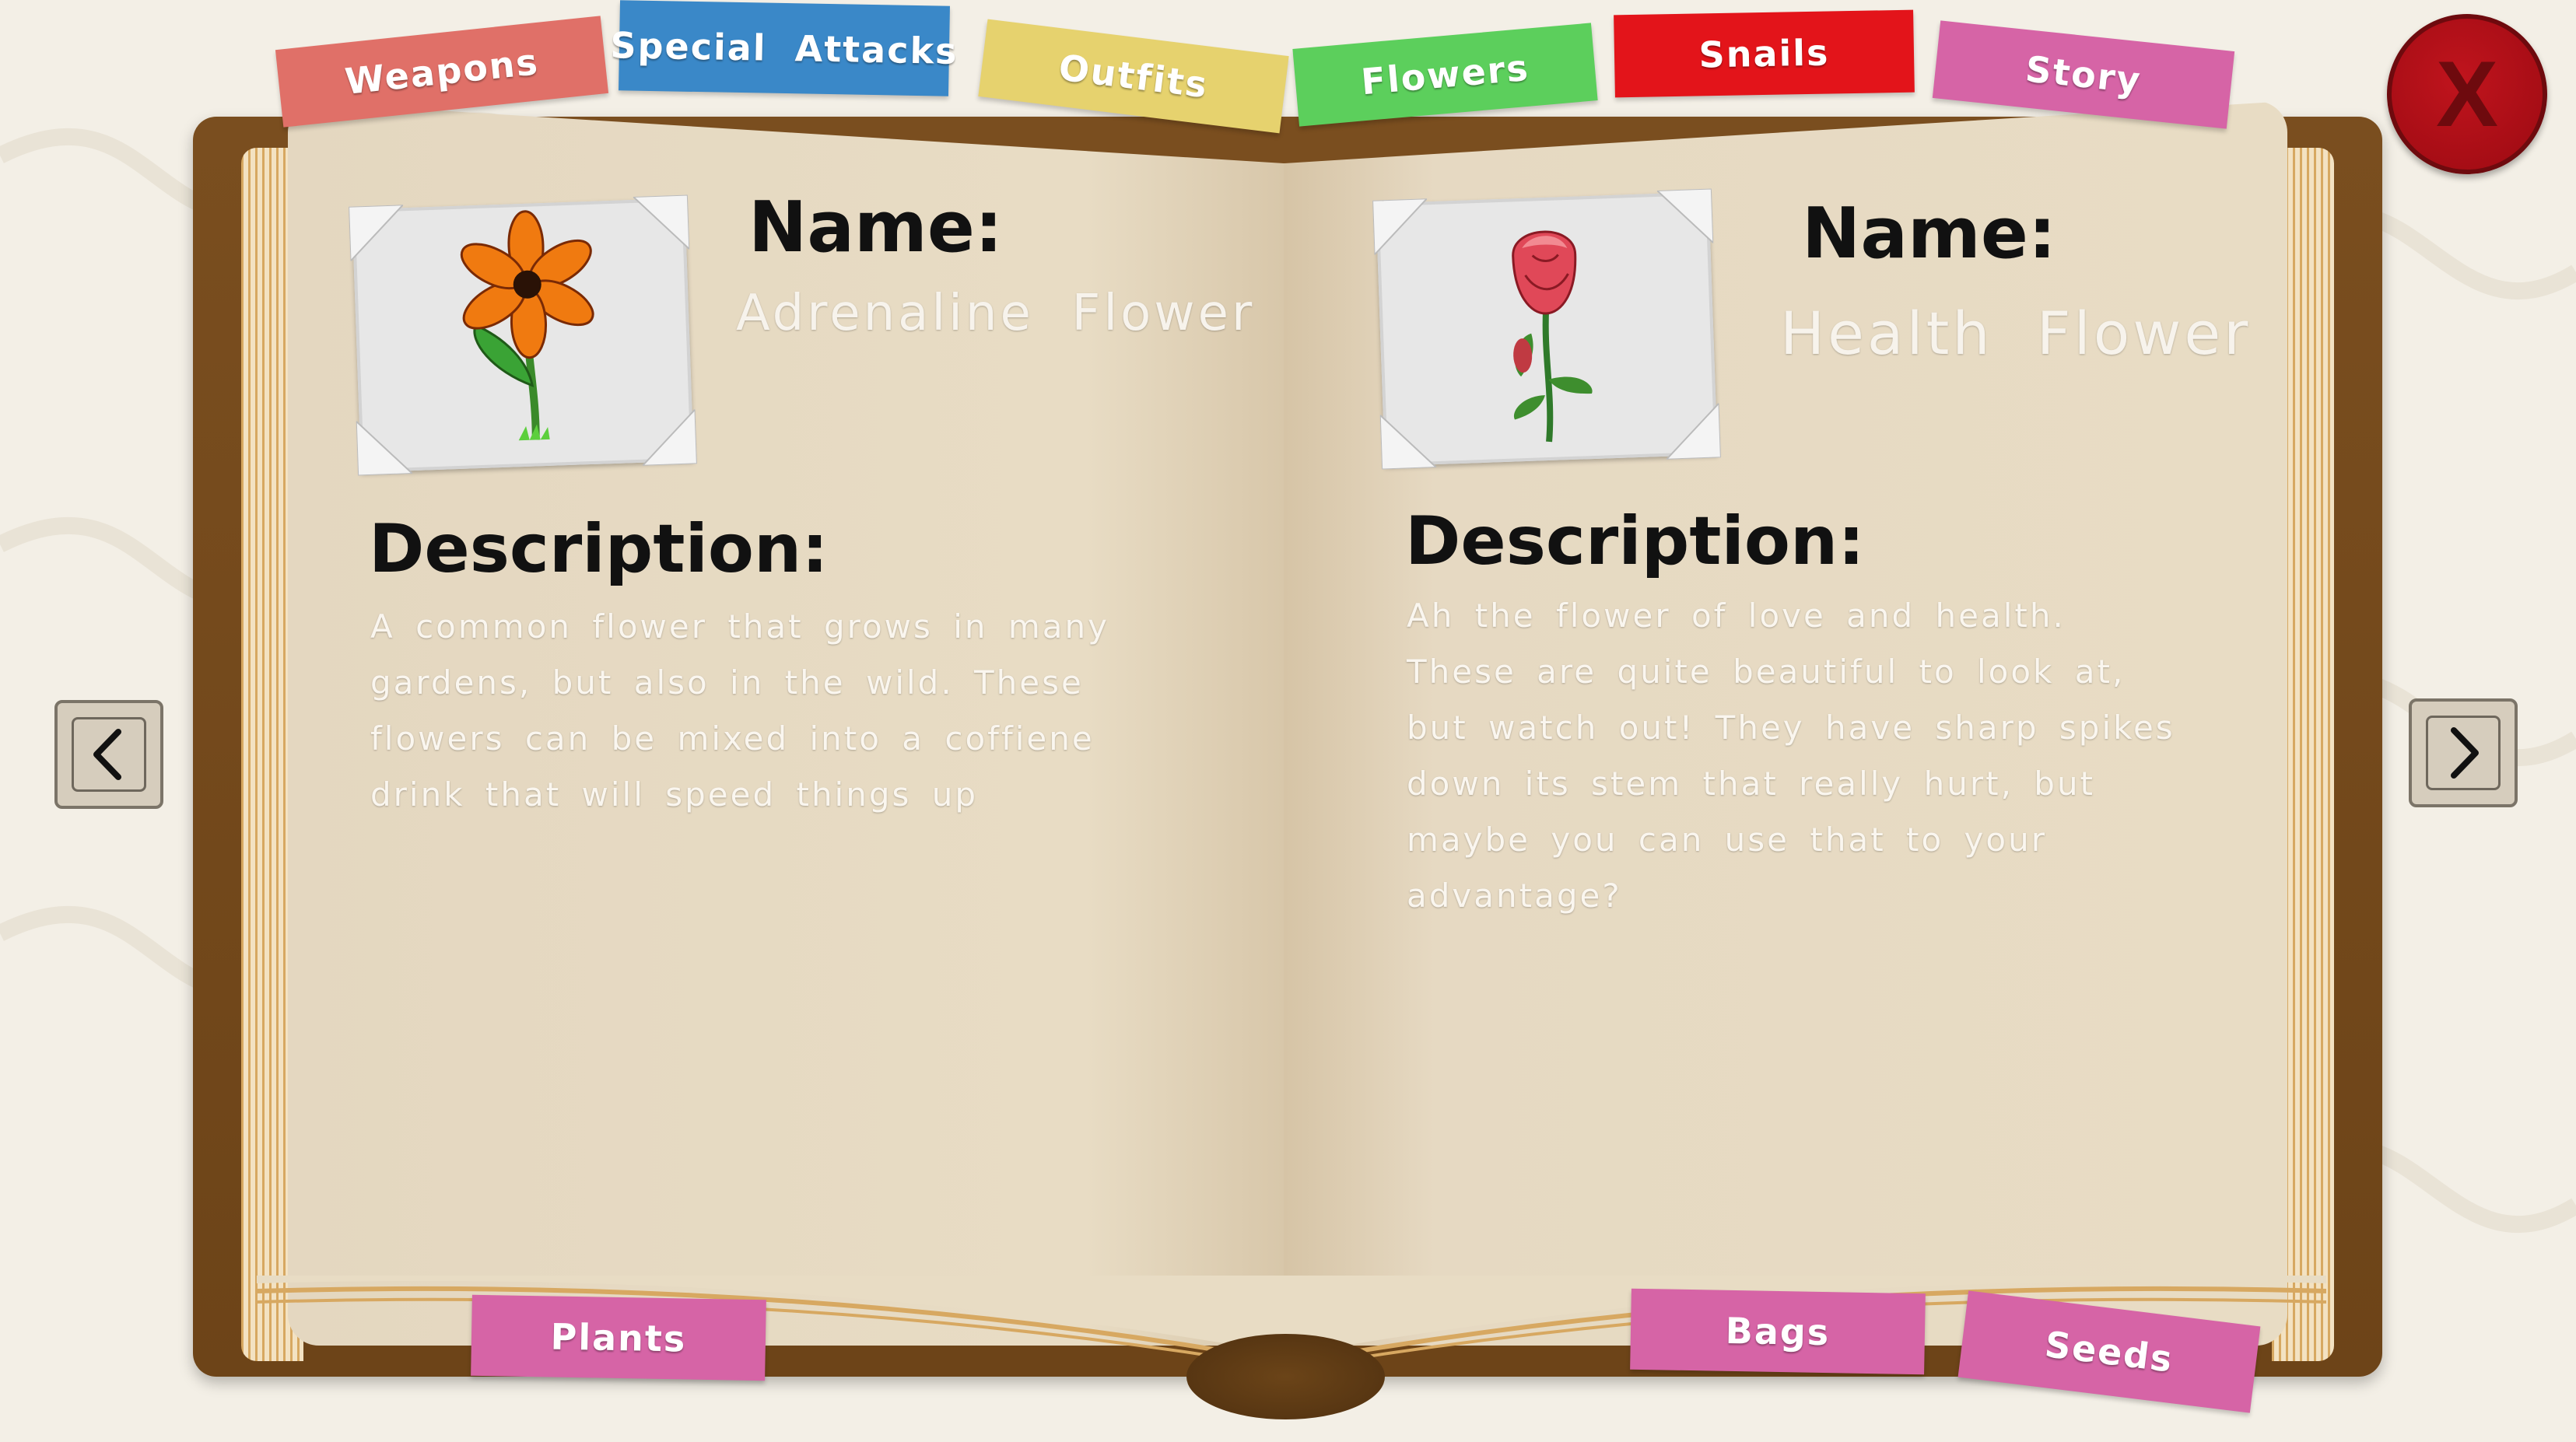  What do you see at coordinates (2109, 1352) in the screenshot?
I see `tab-label: Seeds` at bounding box center [2109, 1352].